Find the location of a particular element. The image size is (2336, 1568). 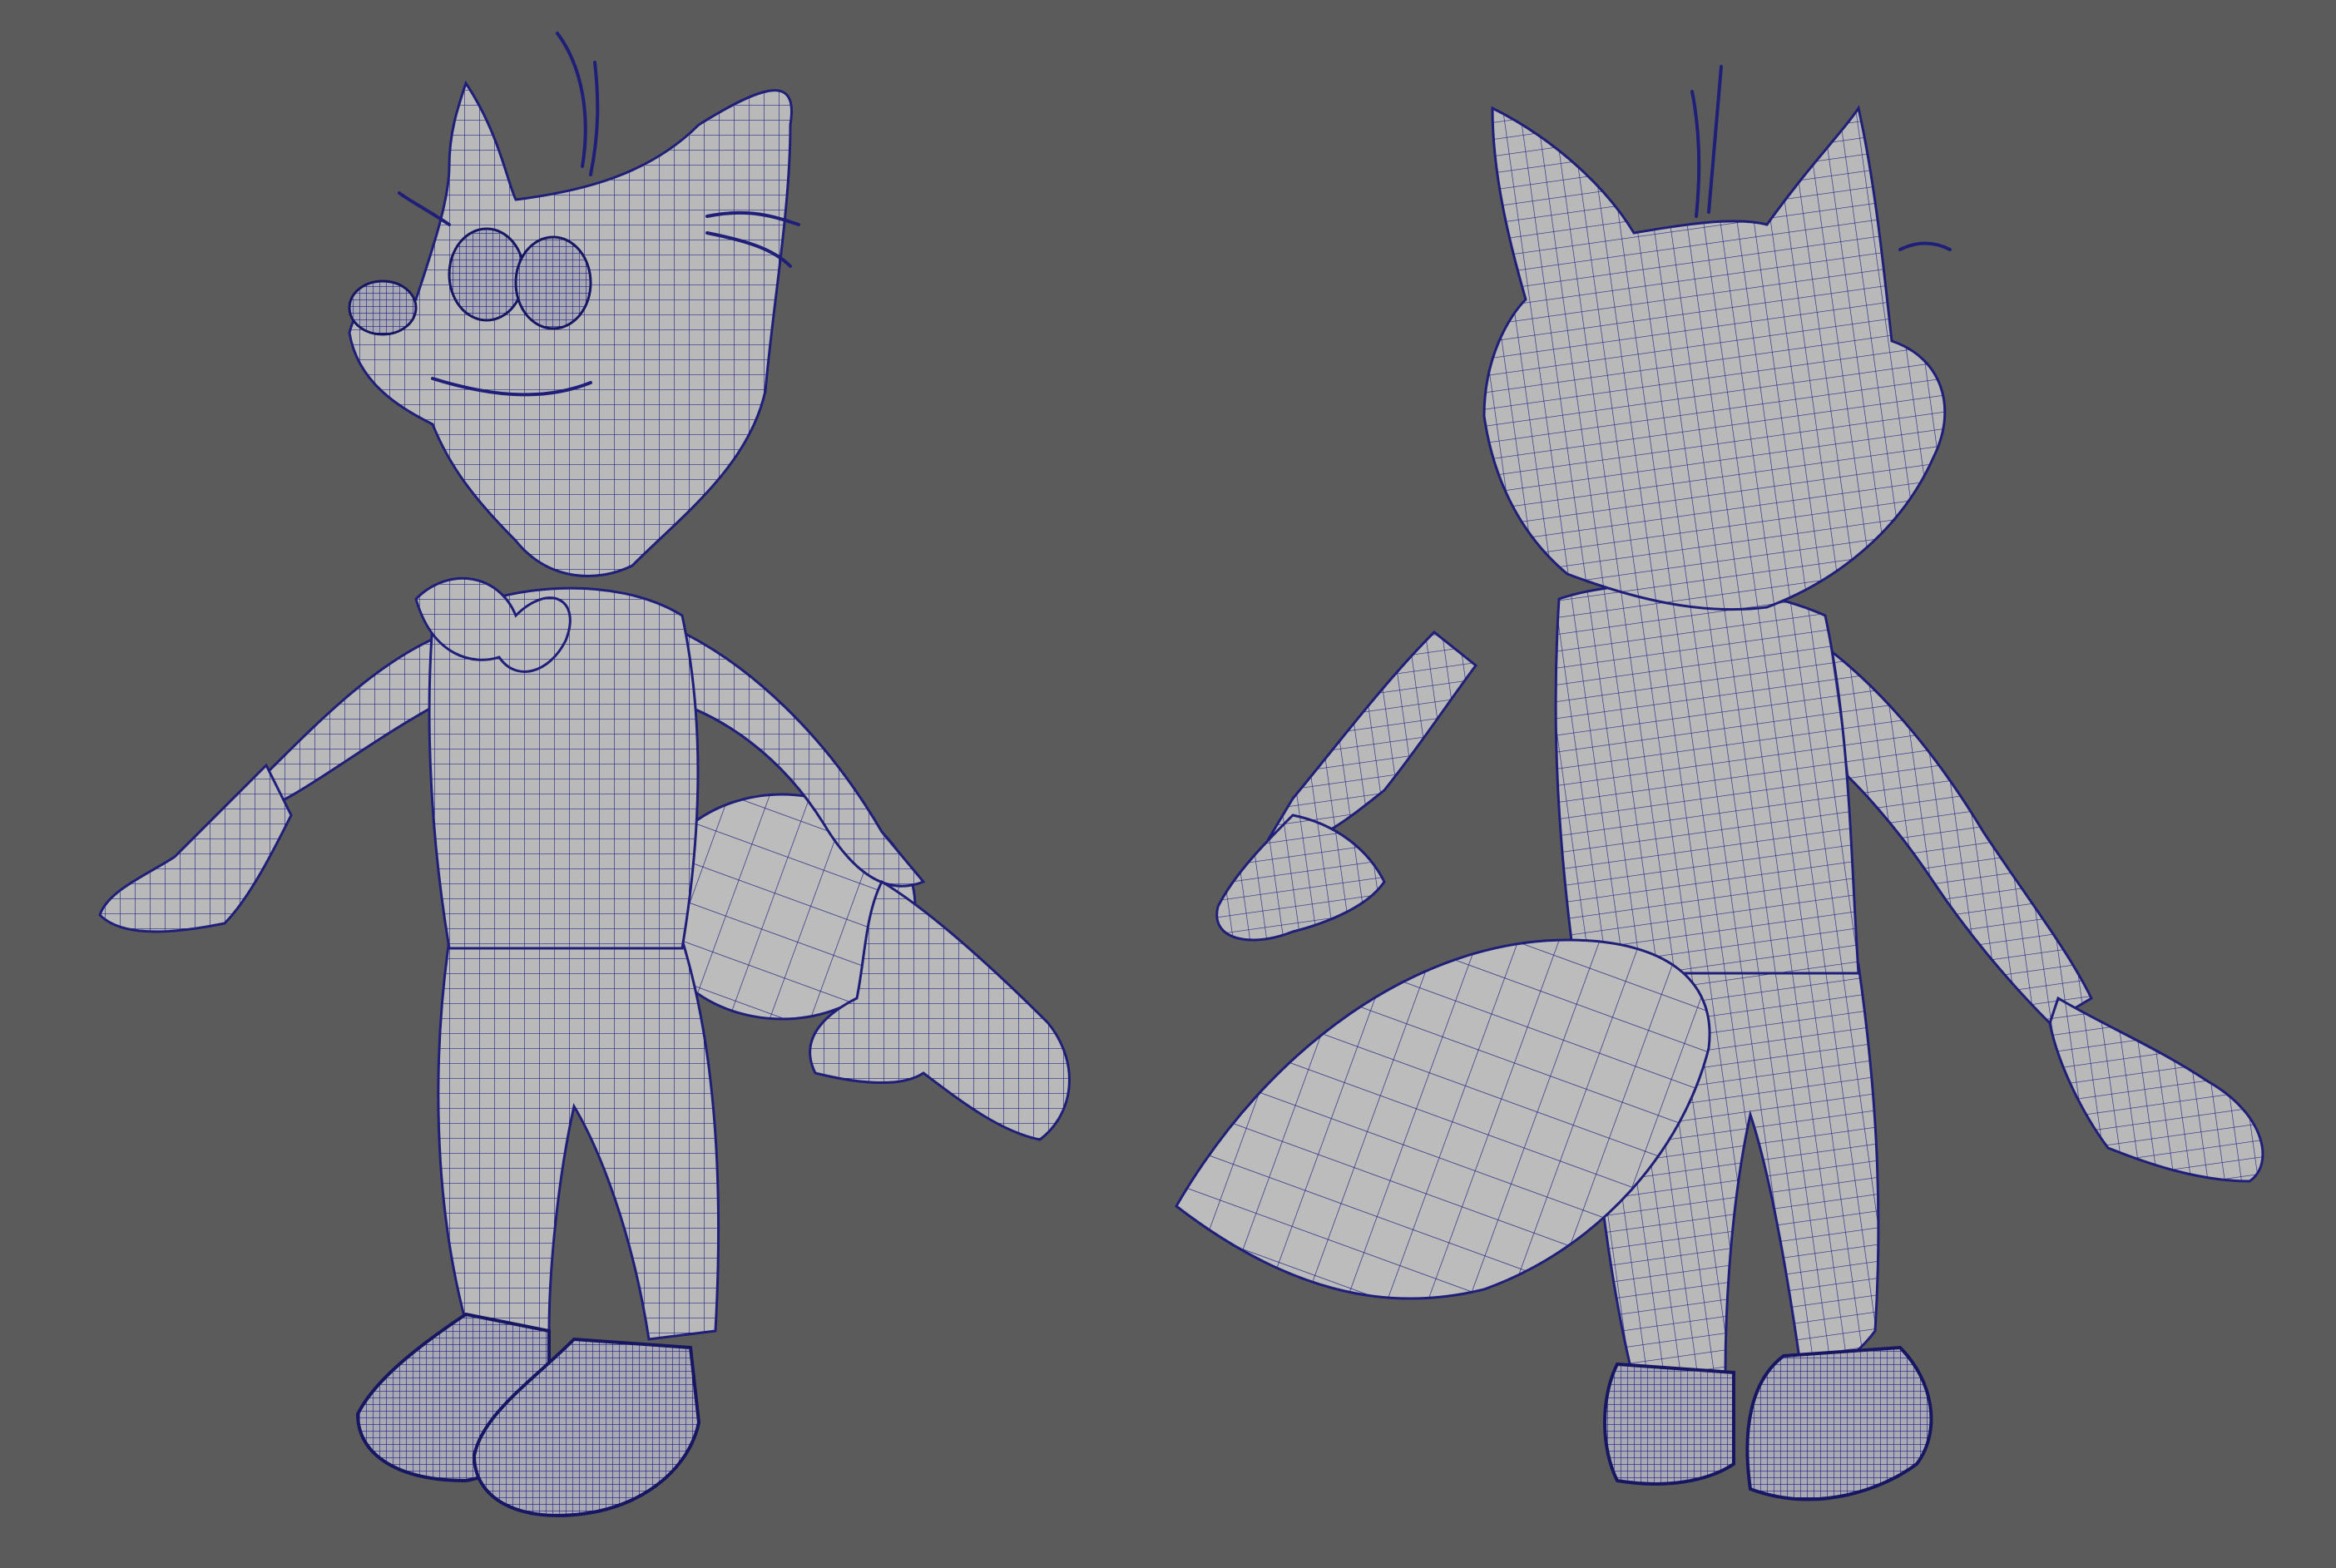

nose-mesh is located at coordinates (383, 307).